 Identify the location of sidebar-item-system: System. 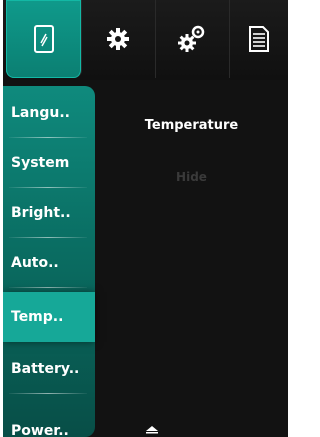
(49, 163).